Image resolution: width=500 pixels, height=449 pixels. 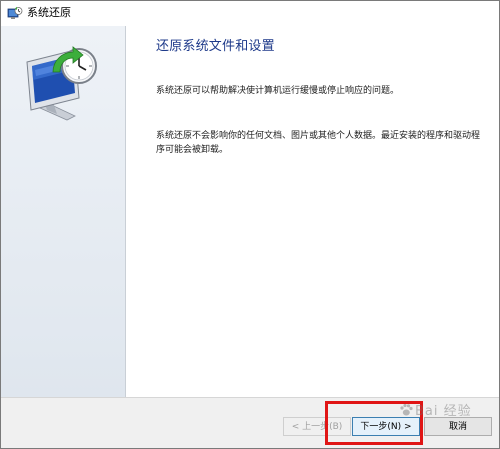 I want to click on window-title: 系统还原, so click(x=49, y=12).